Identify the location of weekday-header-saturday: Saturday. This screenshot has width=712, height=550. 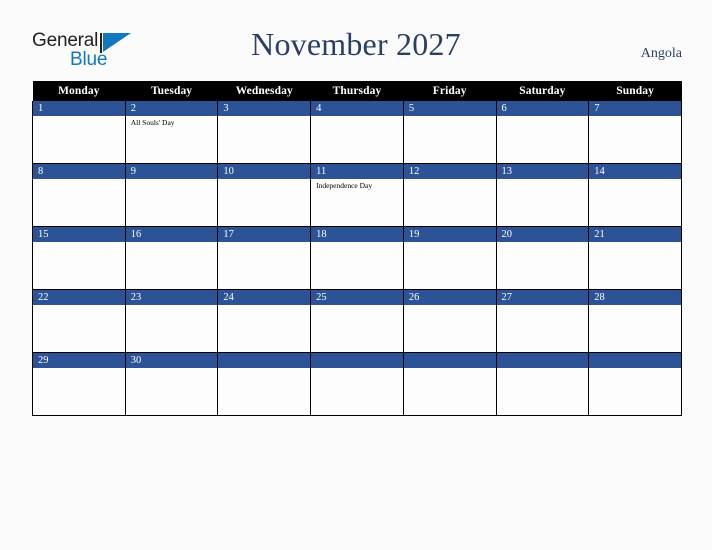
(542, 91).